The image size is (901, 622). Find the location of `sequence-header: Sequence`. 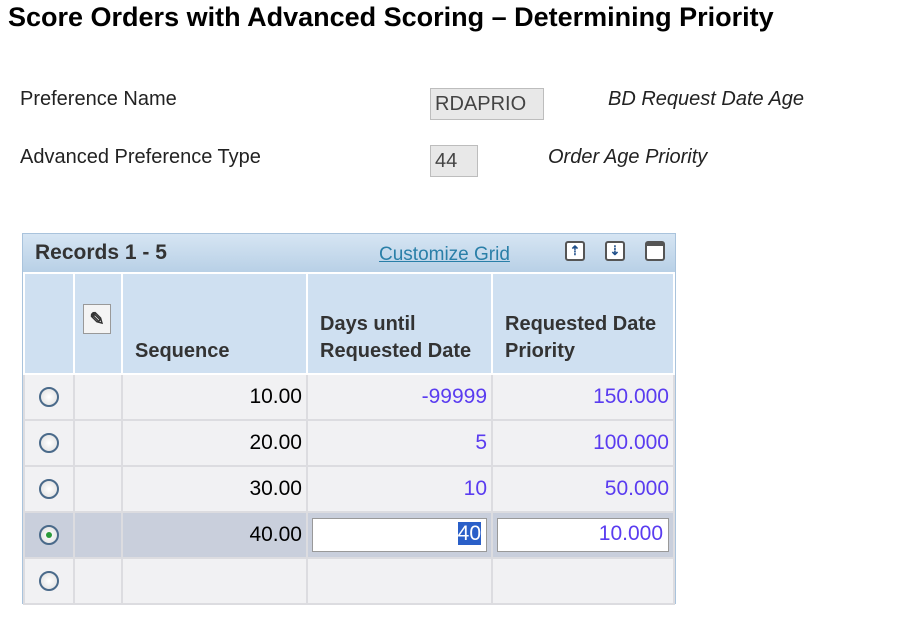

sequence-header: Sequence is located at coordinates (214, 323).